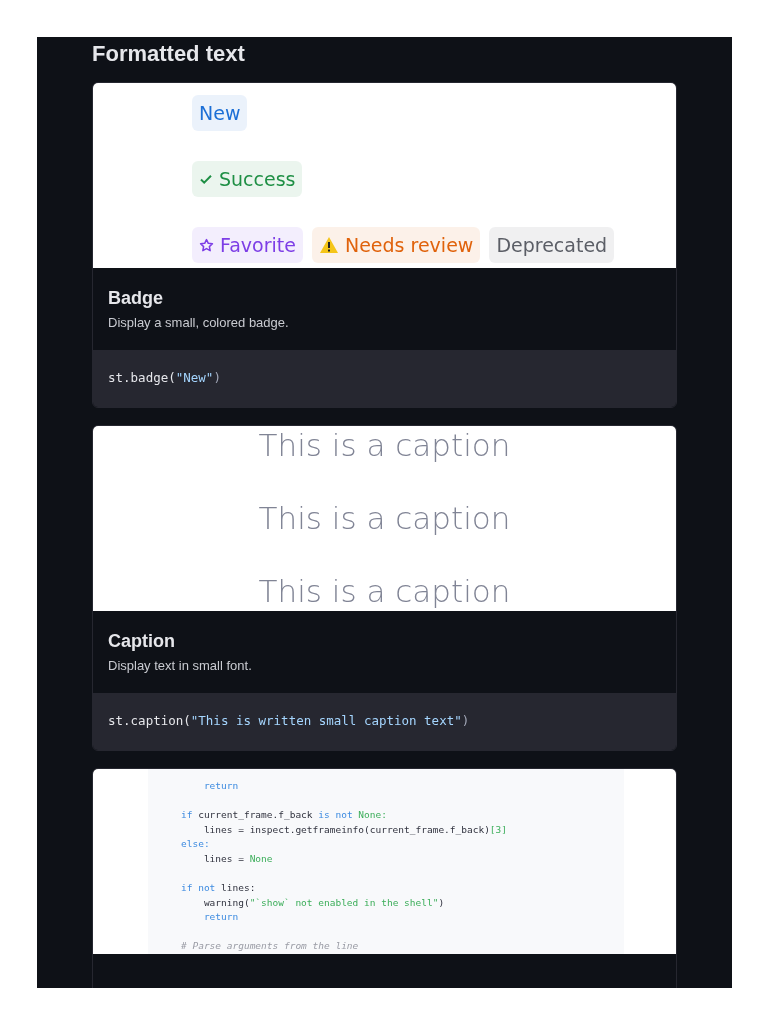  Describe the element at coordinates (324, 902) in the screenshot. I see `code-line: warning("`show` not enabled in the shell")` at that location.